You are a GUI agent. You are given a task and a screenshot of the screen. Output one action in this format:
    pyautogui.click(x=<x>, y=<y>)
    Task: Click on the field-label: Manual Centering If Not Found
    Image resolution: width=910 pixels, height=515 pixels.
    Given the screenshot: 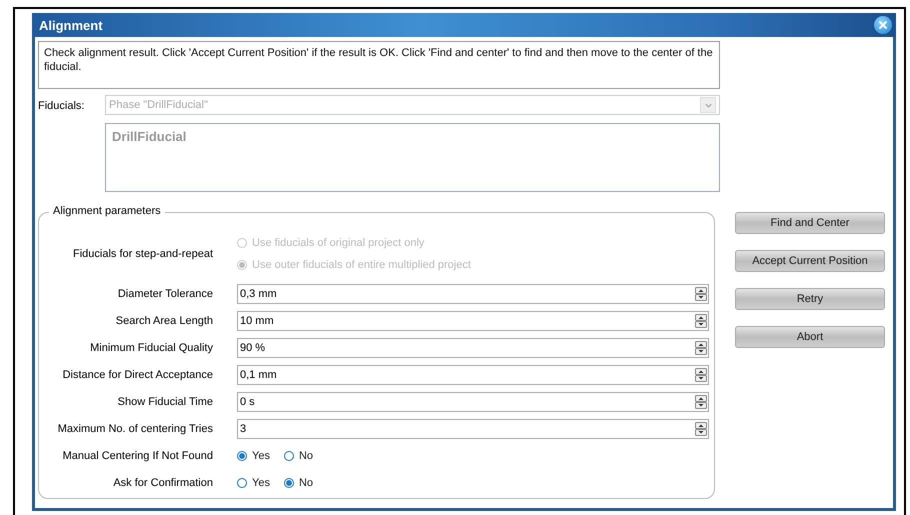 What is the action you would take?
    pyautogui.click(x=138, y=456)
    